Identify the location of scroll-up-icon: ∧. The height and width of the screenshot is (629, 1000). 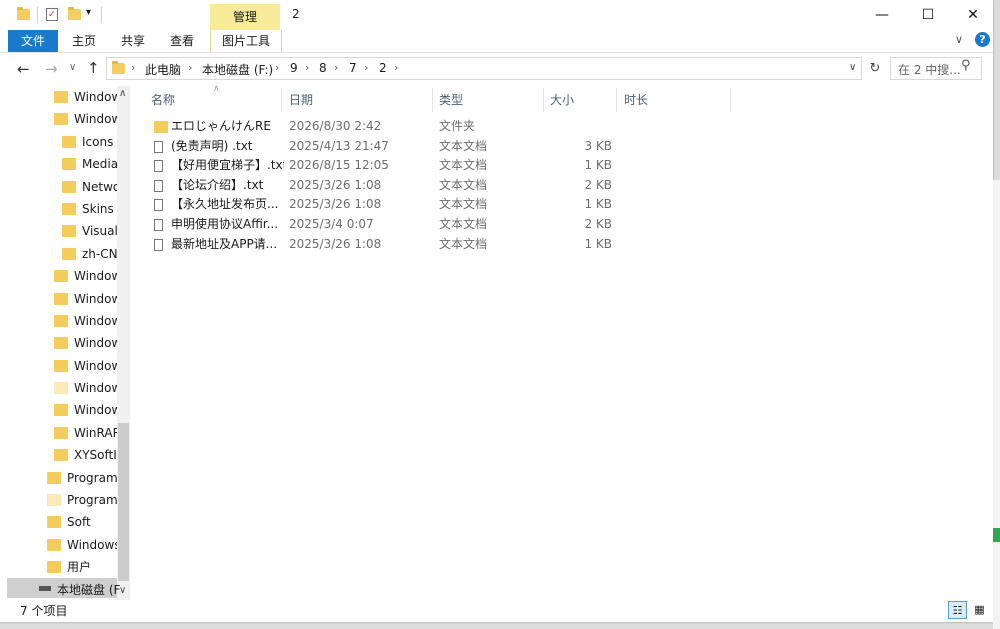
(122, 93).